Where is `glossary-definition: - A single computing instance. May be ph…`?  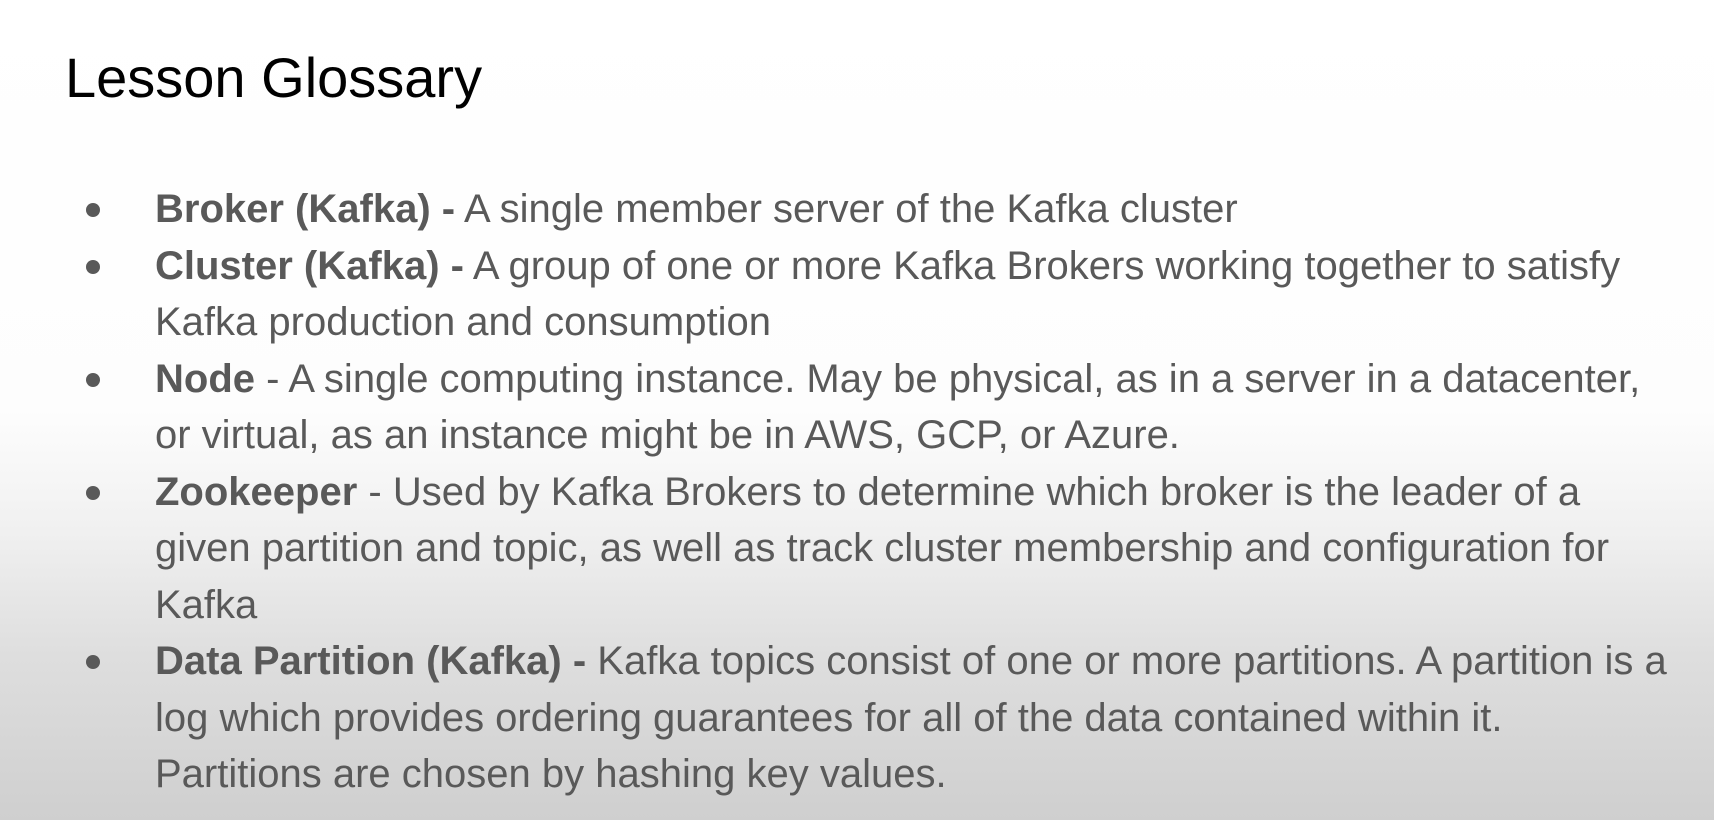
glossary-definition: - A single computing instance. May be ph… is located at coordinates (898, 407).